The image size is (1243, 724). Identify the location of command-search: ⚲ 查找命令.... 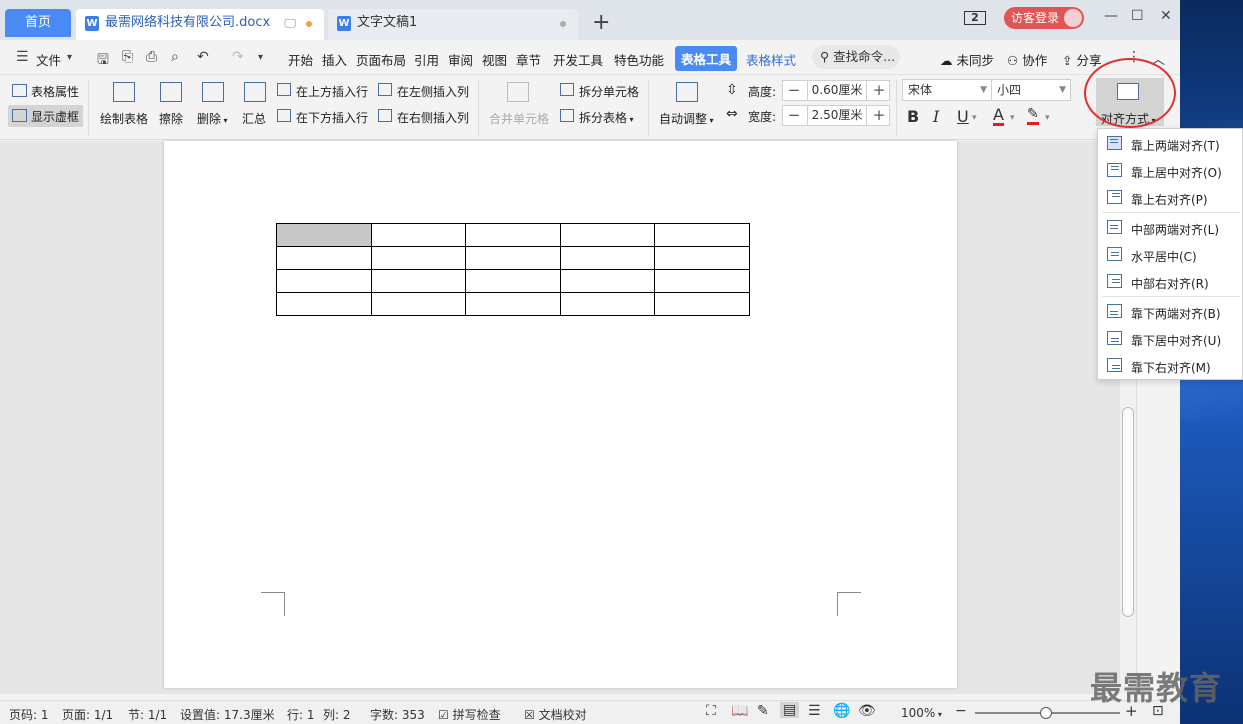
(856, 57).